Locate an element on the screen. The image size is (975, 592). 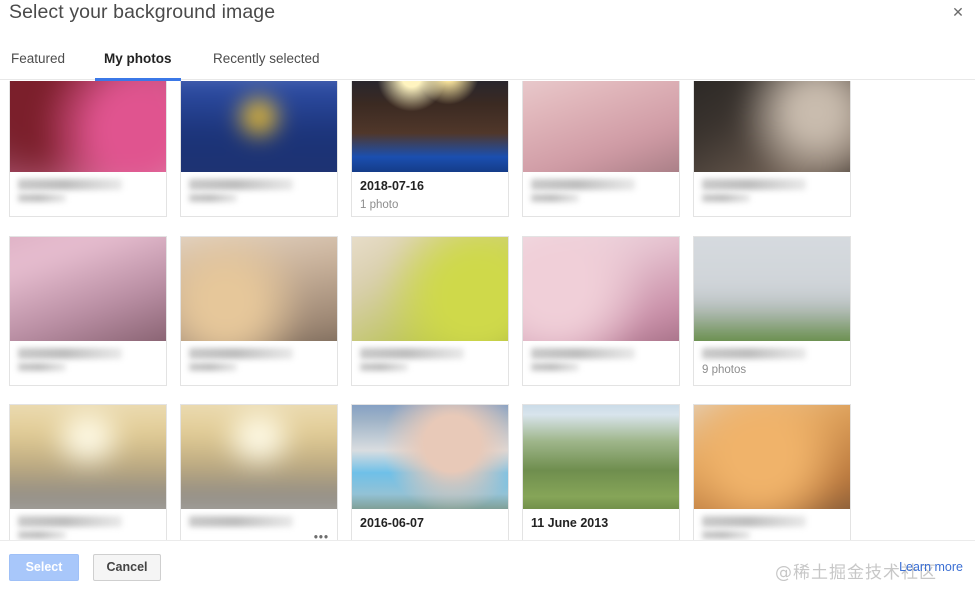
album-title: 2016-06-07 is located at coordinates (392, 523).